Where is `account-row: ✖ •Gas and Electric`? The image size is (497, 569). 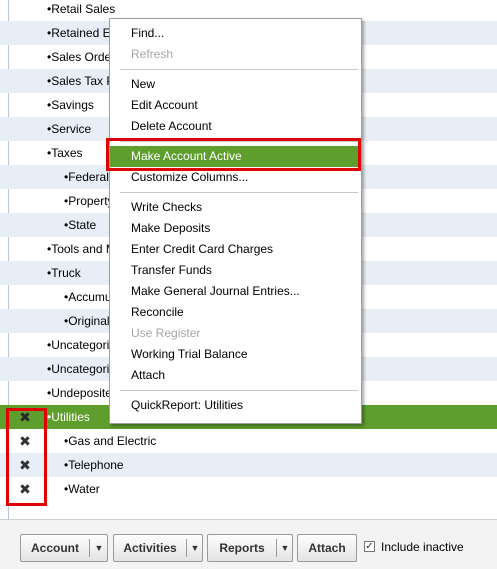 account-row: ✖ •Gas and Electric is located at coordinates (248, 441).